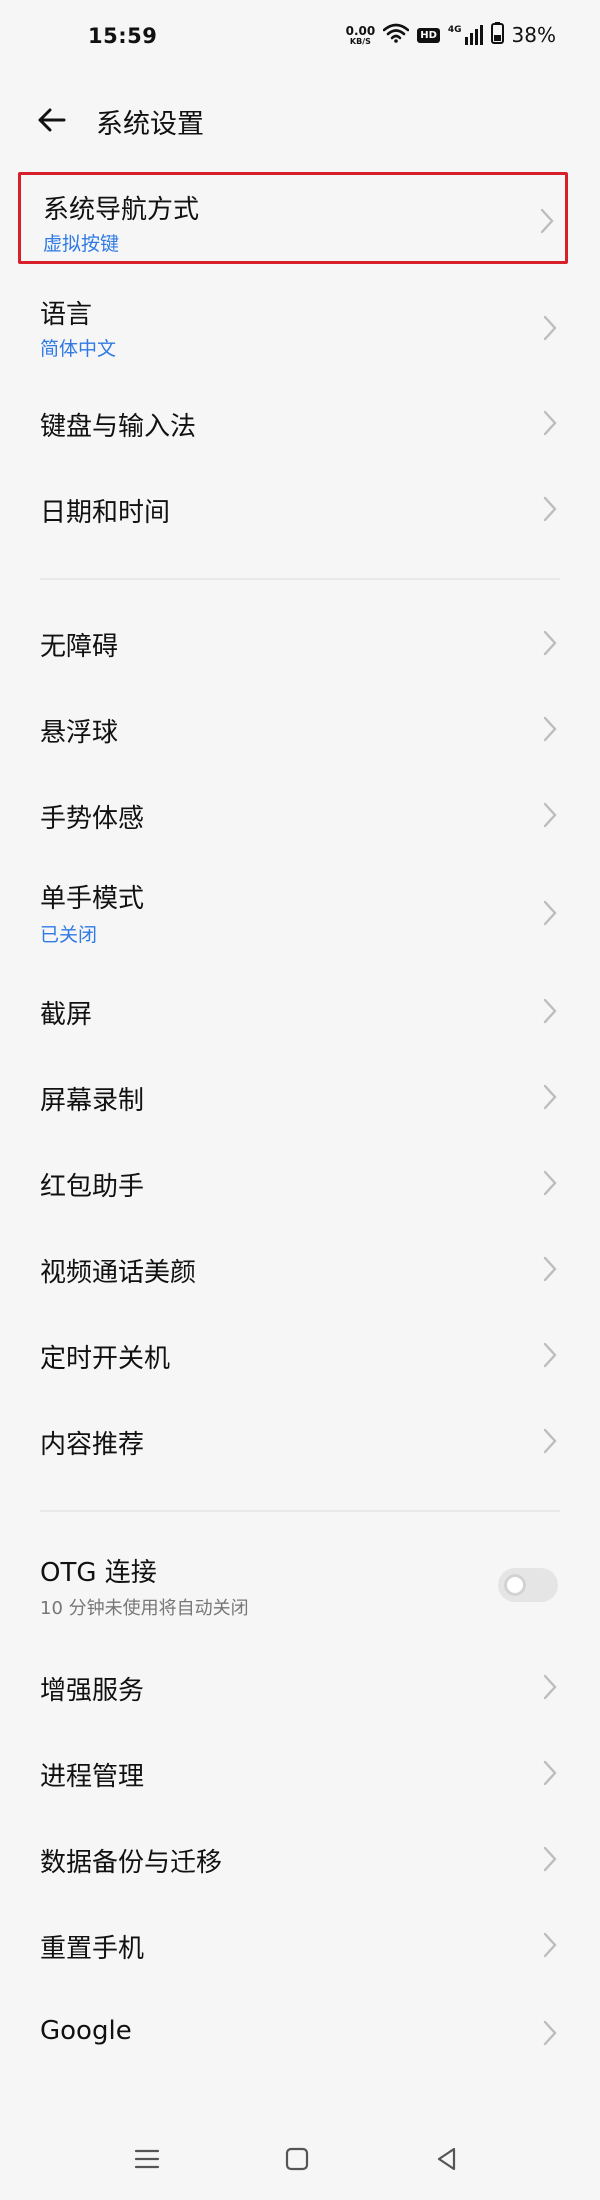  I want to click on network-speed: 0.00 KB/S, so click(361, 35).